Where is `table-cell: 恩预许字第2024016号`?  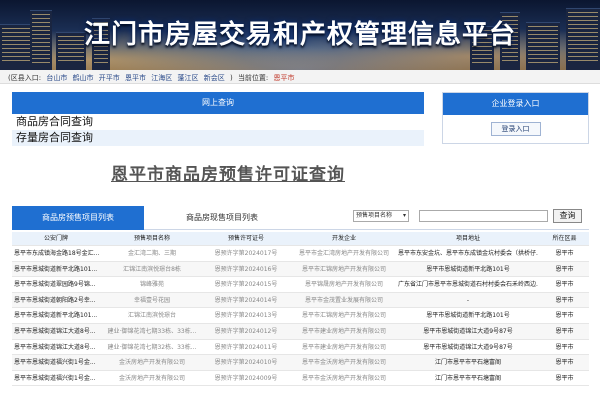
table-cell: 恩预许字第2024016号 is located at coordinates (246, 269).